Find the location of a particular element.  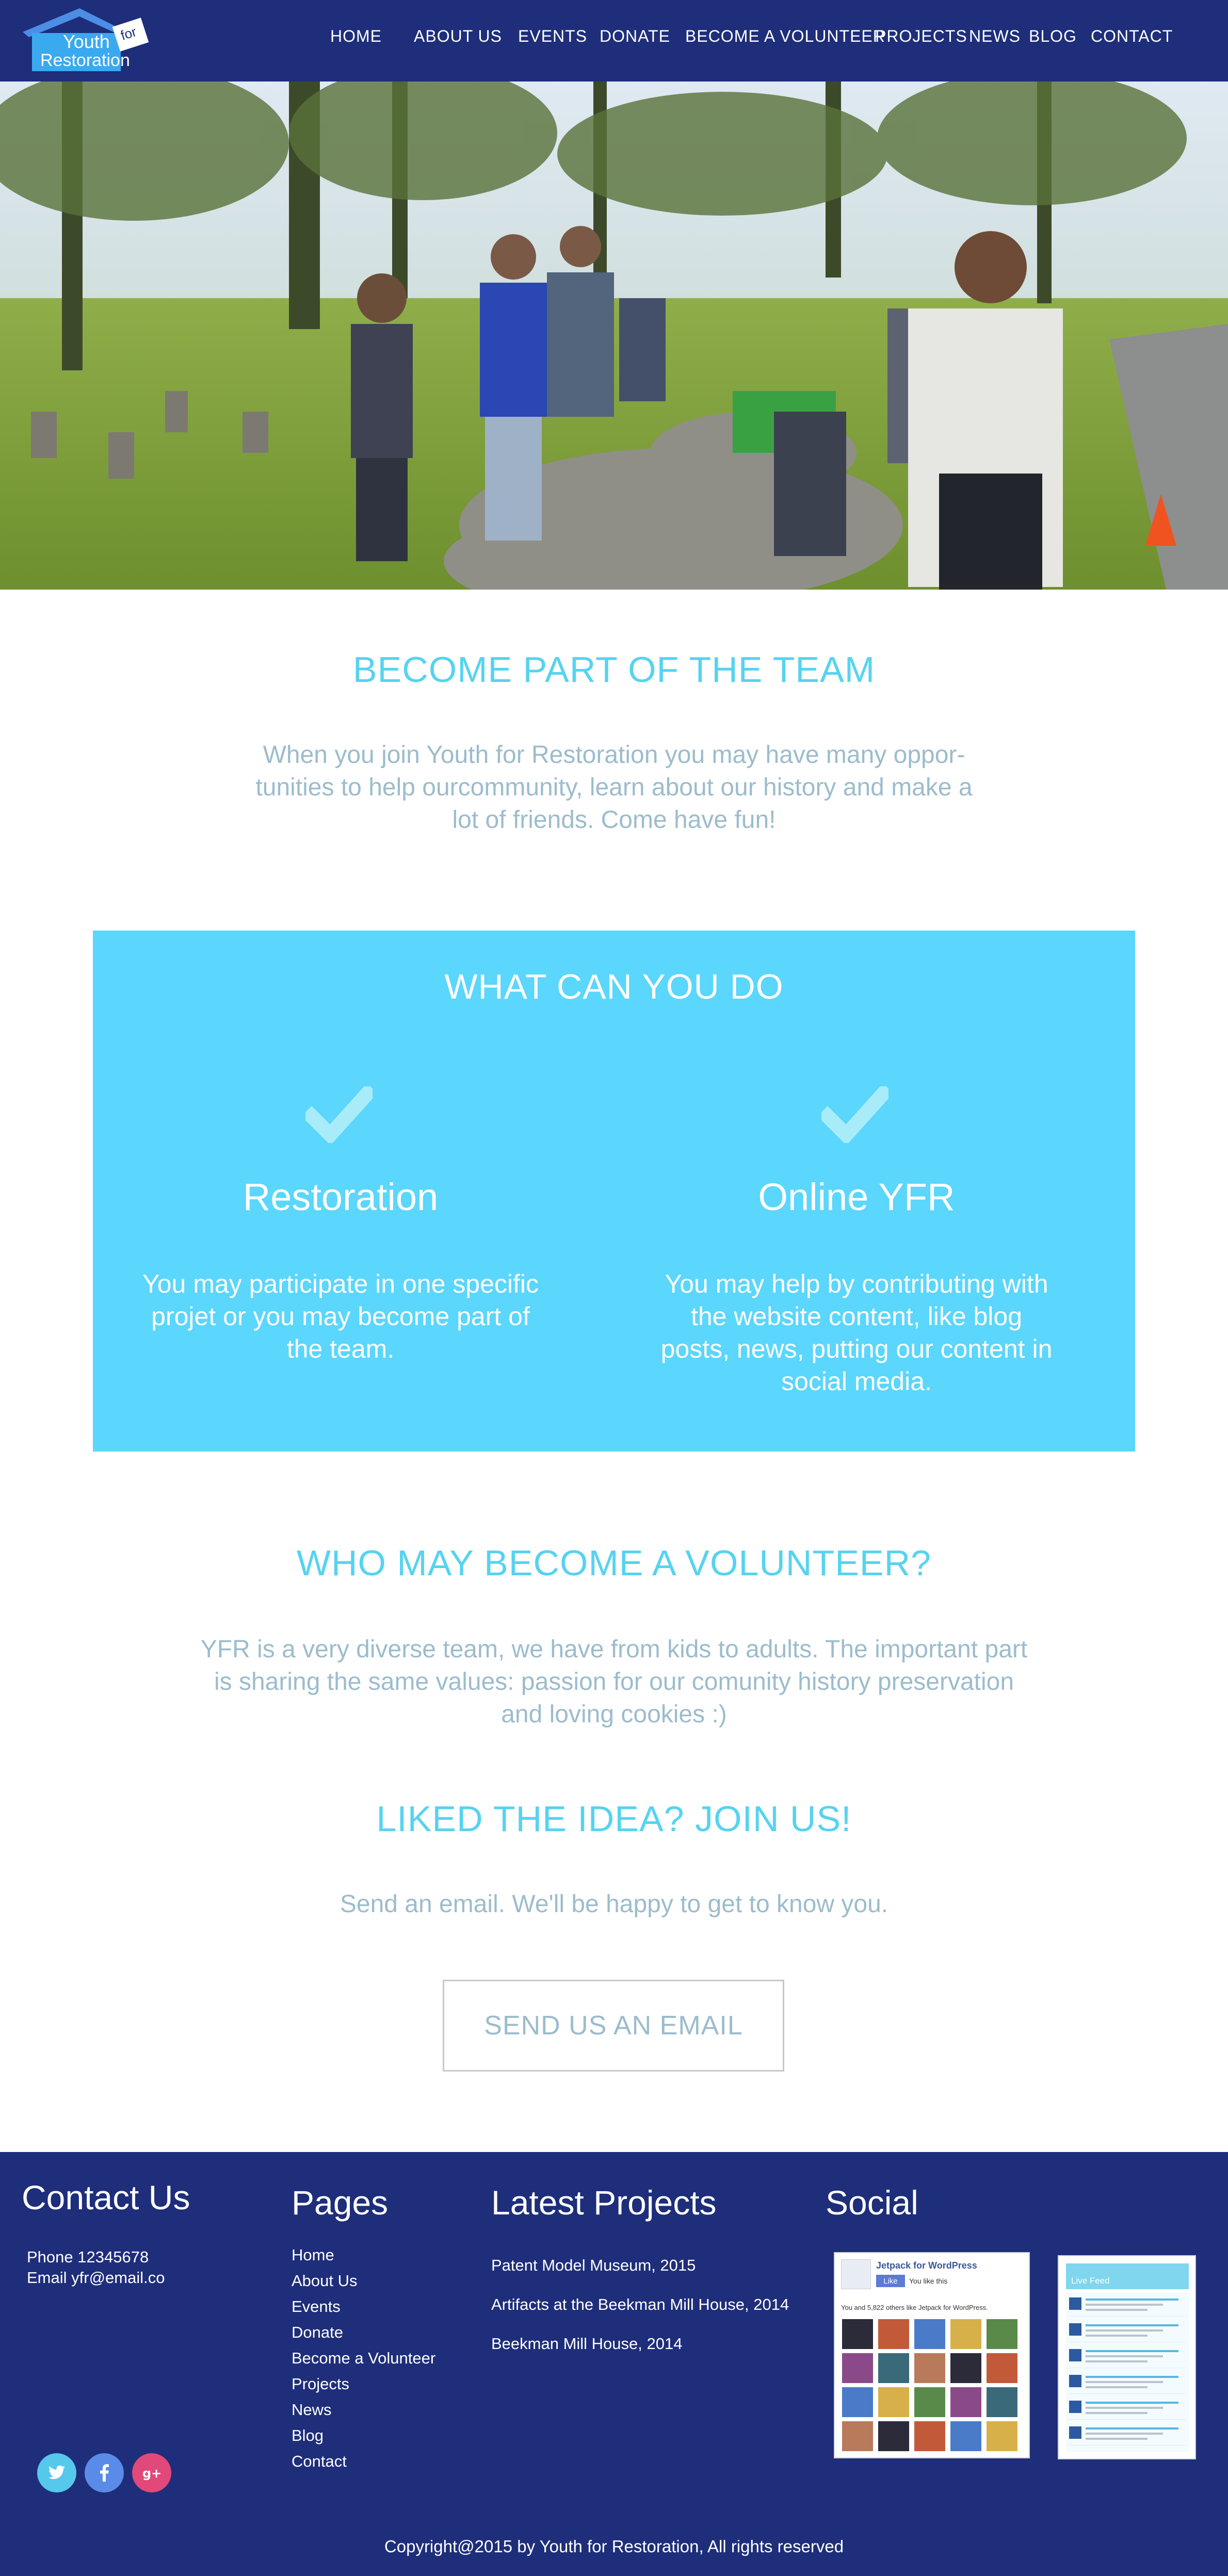

footer-link-blog: Blog is located at coordinates (308, 2435).